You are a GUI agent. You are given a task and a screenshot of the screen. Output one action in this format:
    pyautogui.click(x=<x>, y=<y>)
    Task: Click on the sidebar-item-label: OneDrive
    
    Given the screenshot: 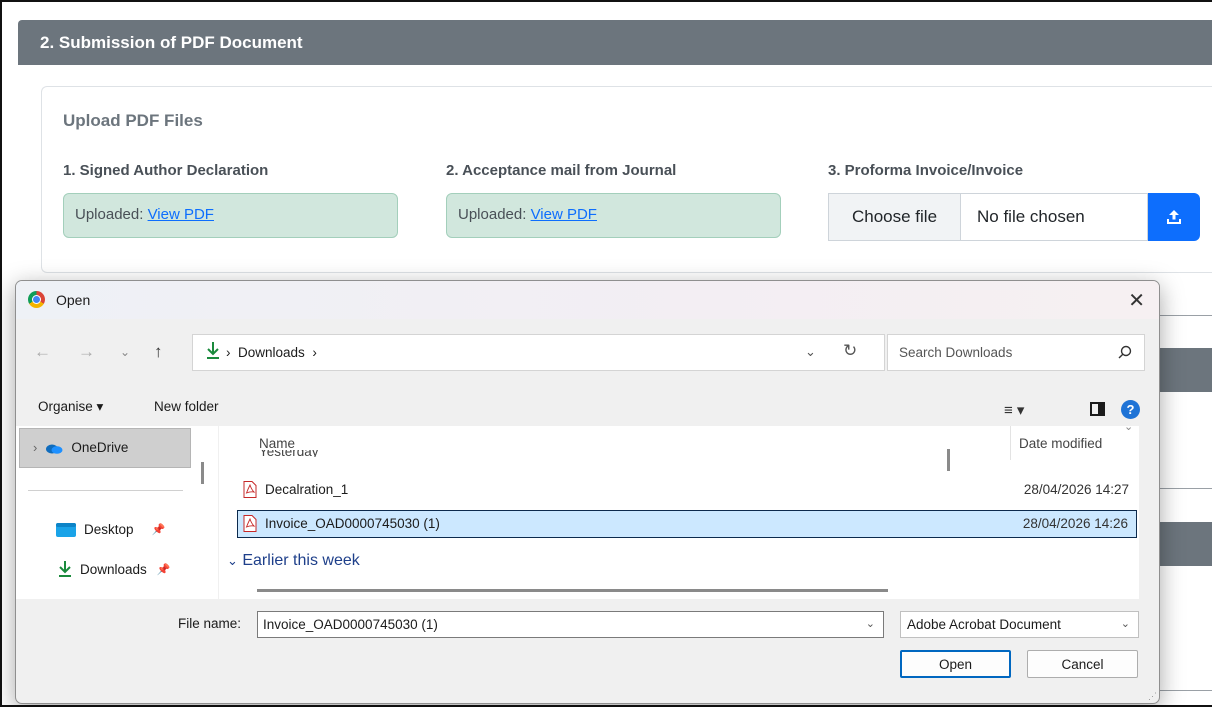 What is the action you would take?
    pyautogui.click(x=100, y=447)
    